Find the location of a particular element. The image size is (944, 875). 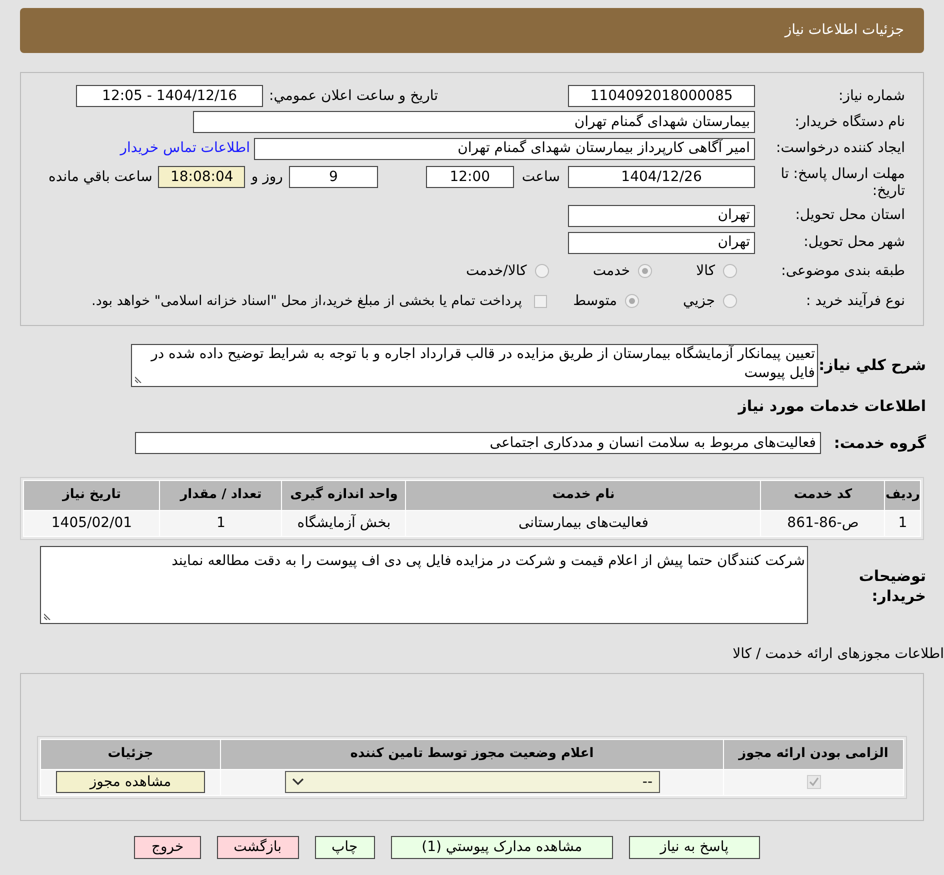

text-field: 1404/12/16 - 12:05 is located at coordinates (170, 96).